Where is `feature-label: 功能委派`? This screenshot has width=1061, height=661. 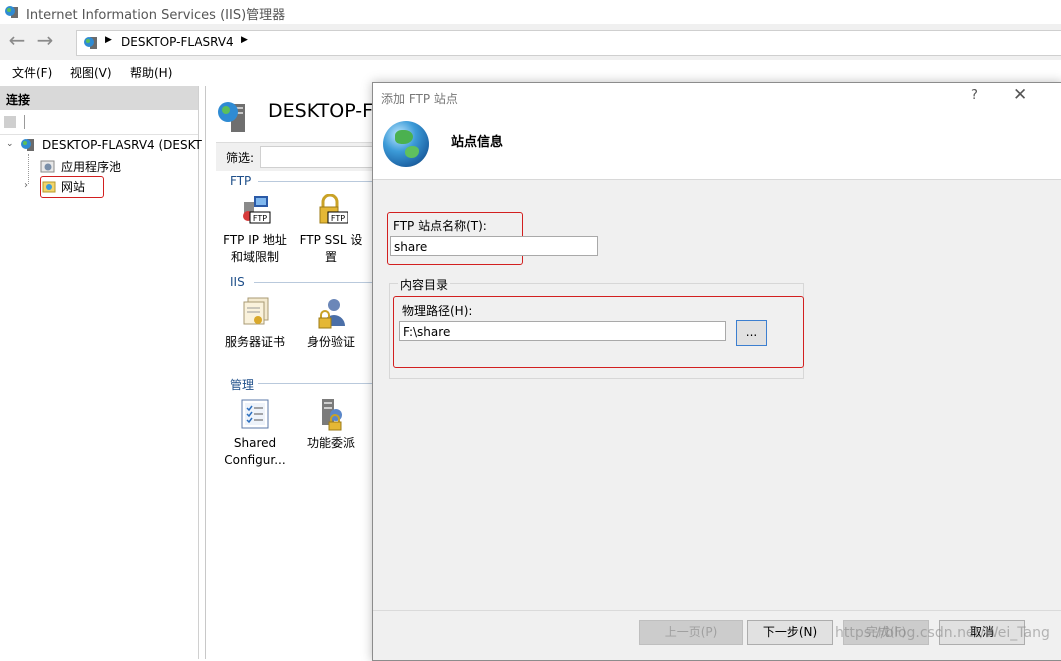
feature-label: 功能委派 is located at coordinates (330, 443).